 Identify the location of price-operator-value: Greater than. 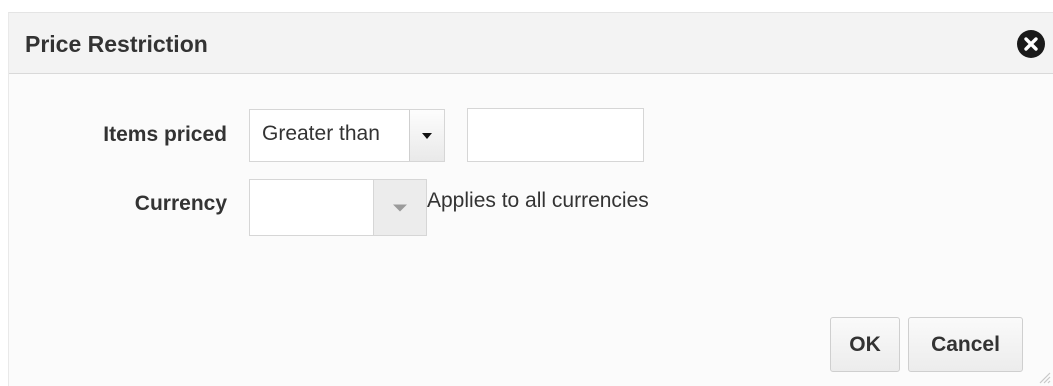
(321, 133).